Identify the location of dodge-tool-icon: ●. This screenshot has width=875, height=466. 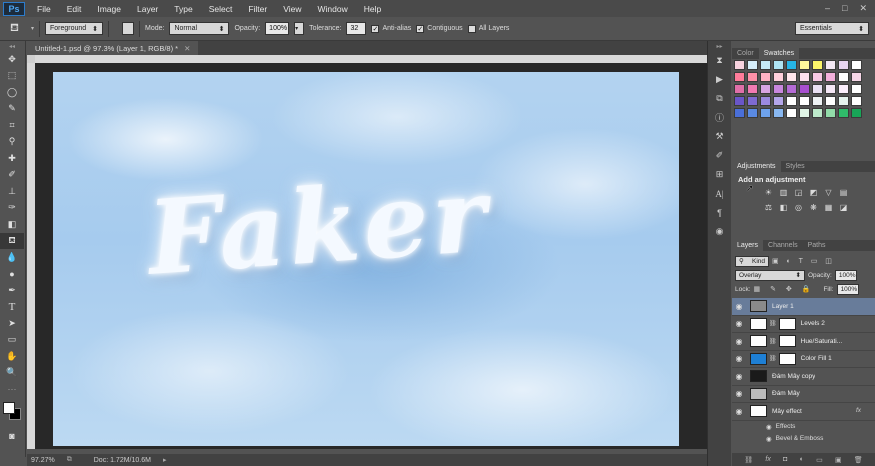
(12, 274).